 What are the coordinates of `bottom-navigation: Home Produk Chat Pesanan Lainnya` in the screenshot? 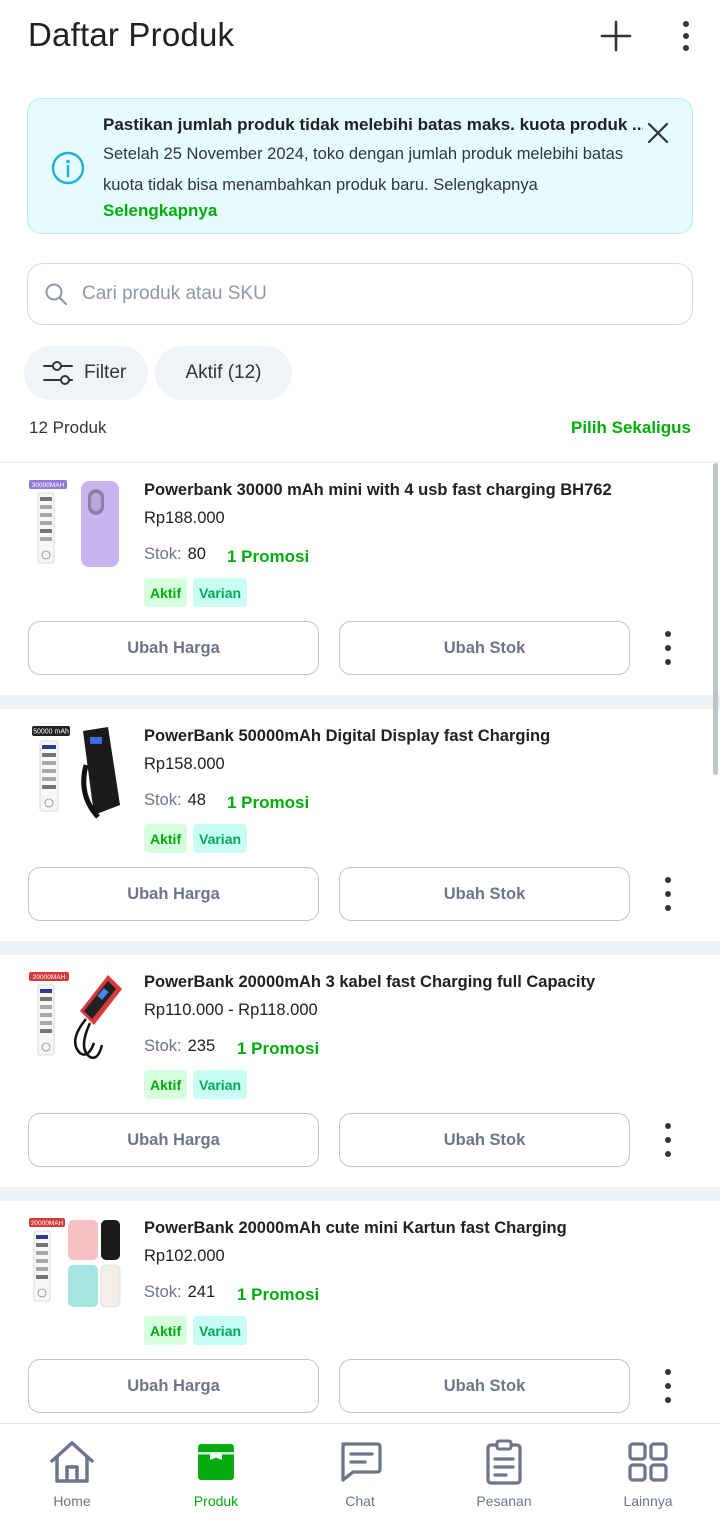 It's located at (360, 1470).